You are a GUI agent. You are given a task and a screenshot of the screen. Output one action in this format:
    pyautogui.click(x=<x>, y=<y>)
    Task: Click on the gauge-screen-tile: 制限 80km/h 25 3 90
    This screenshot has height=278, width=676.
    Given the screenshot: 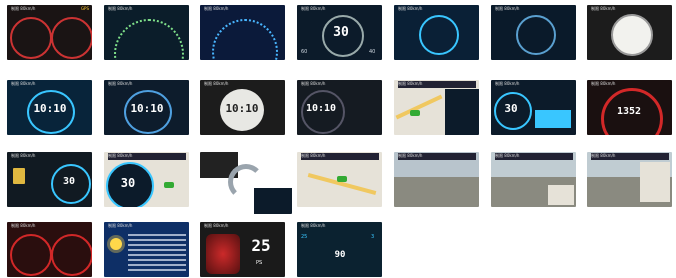 What is the action you would take?
    pyautogui.click(x=339, y=249)
    